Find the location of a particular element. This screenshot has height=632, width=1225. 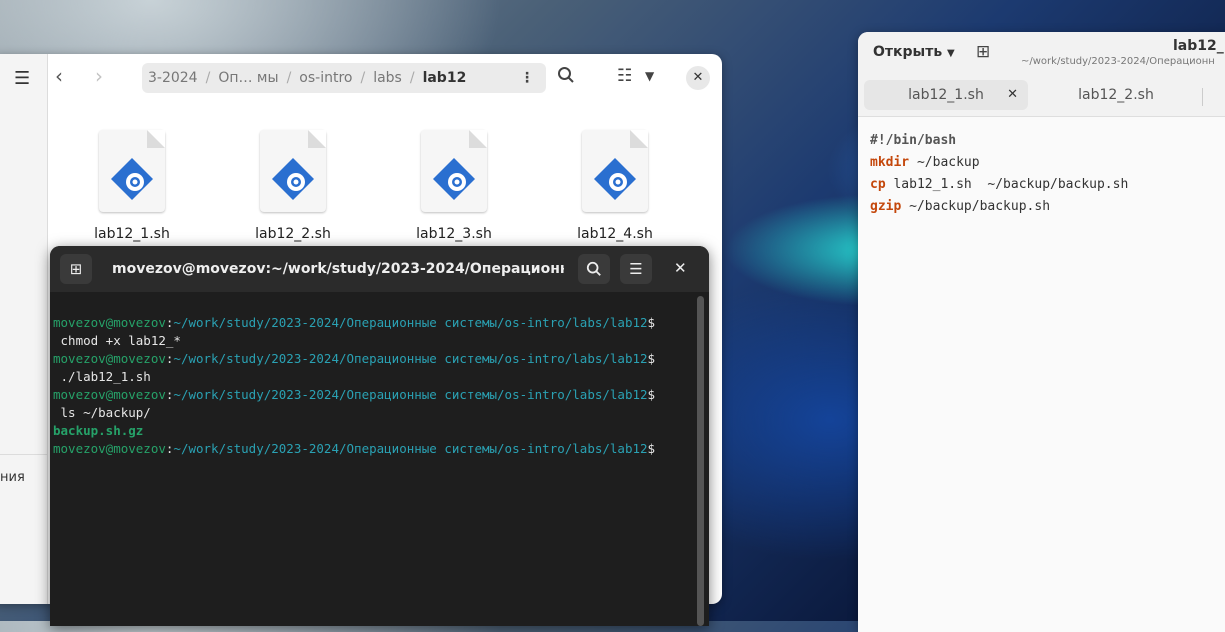

breadcrumb-current: lab12 is located at coordinates (445, 78).